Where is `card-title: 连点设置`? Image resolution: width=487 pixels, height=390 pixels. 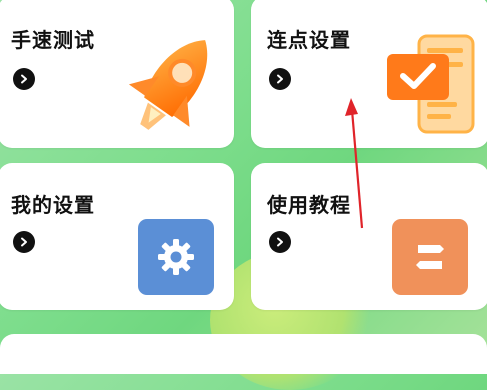
card-title: 连点设置 is located at coordinates (309, 40).